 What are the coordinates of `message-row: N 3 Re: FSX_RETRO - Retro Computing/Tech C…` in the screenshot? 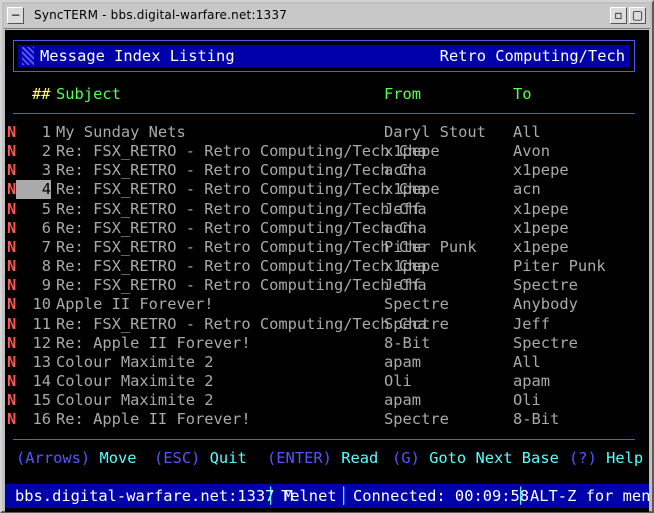 It's located at (327, 170).